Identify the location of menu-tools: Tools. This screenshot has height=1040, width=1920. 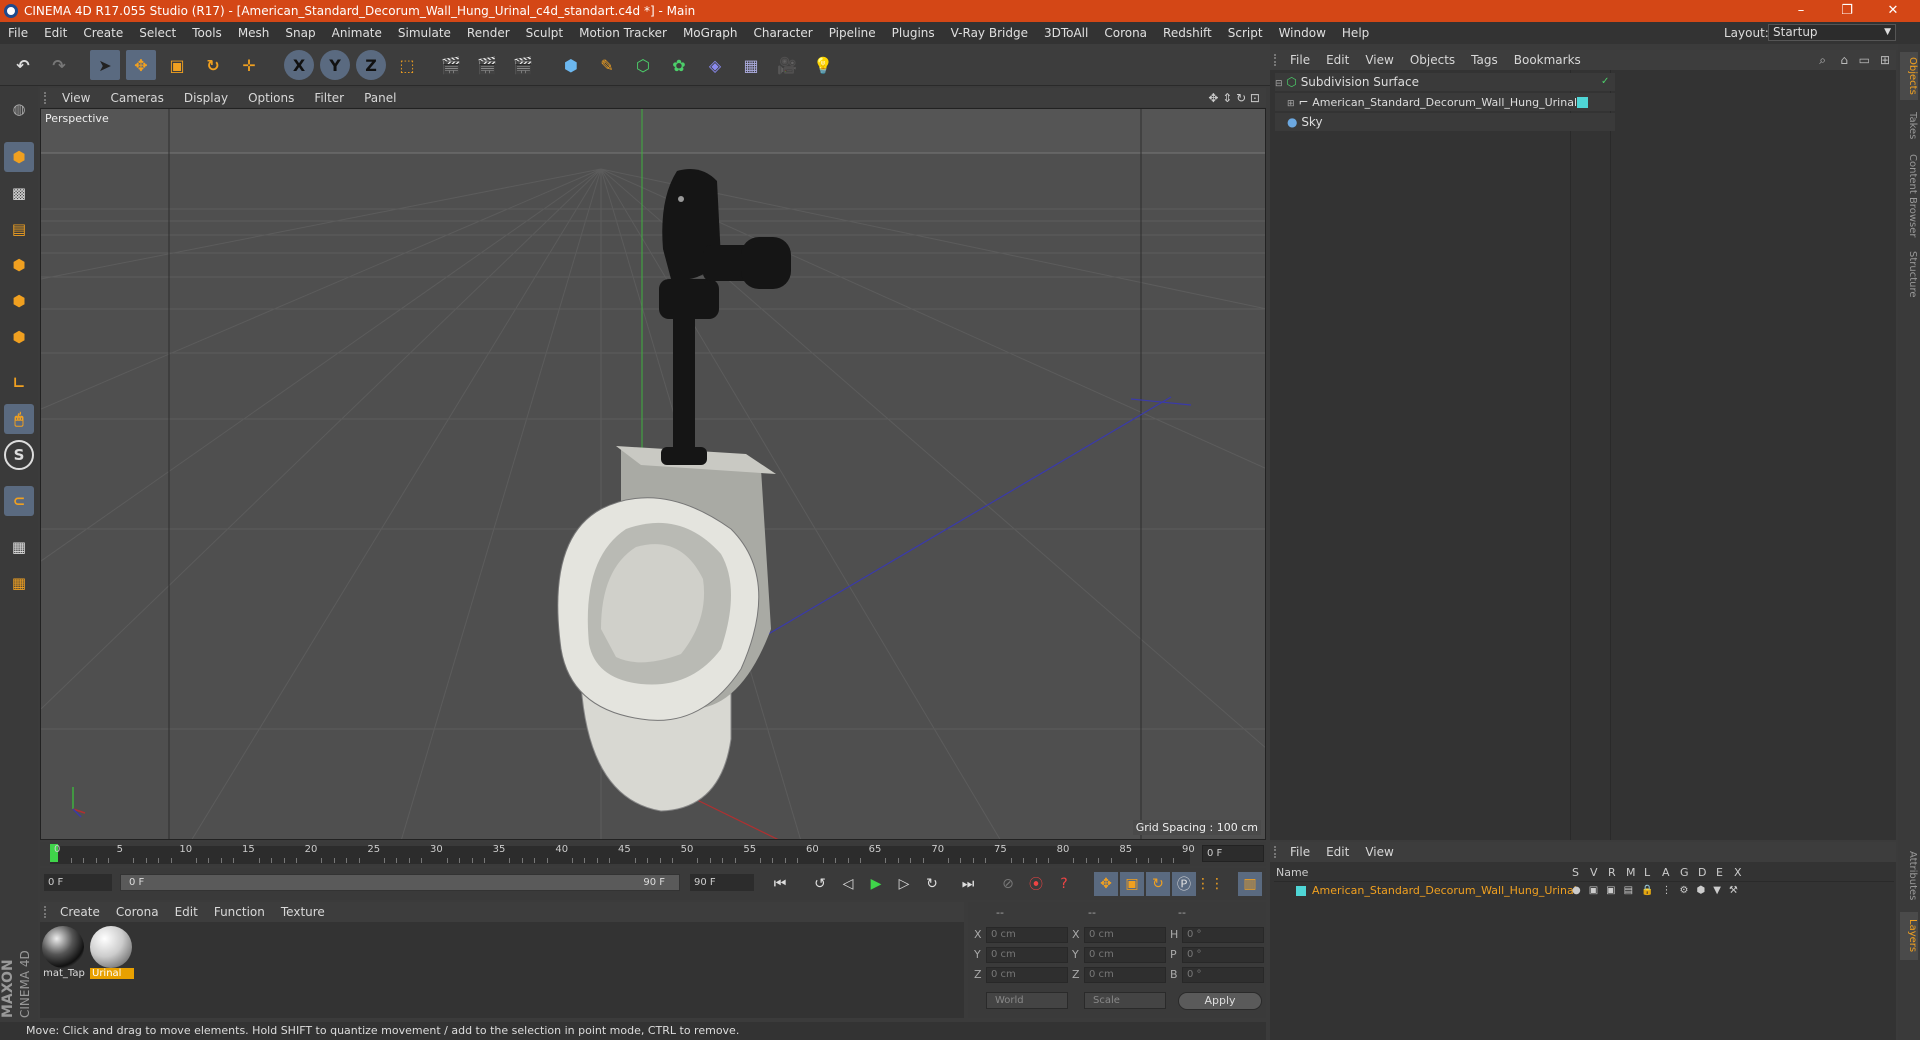
(207, 33).